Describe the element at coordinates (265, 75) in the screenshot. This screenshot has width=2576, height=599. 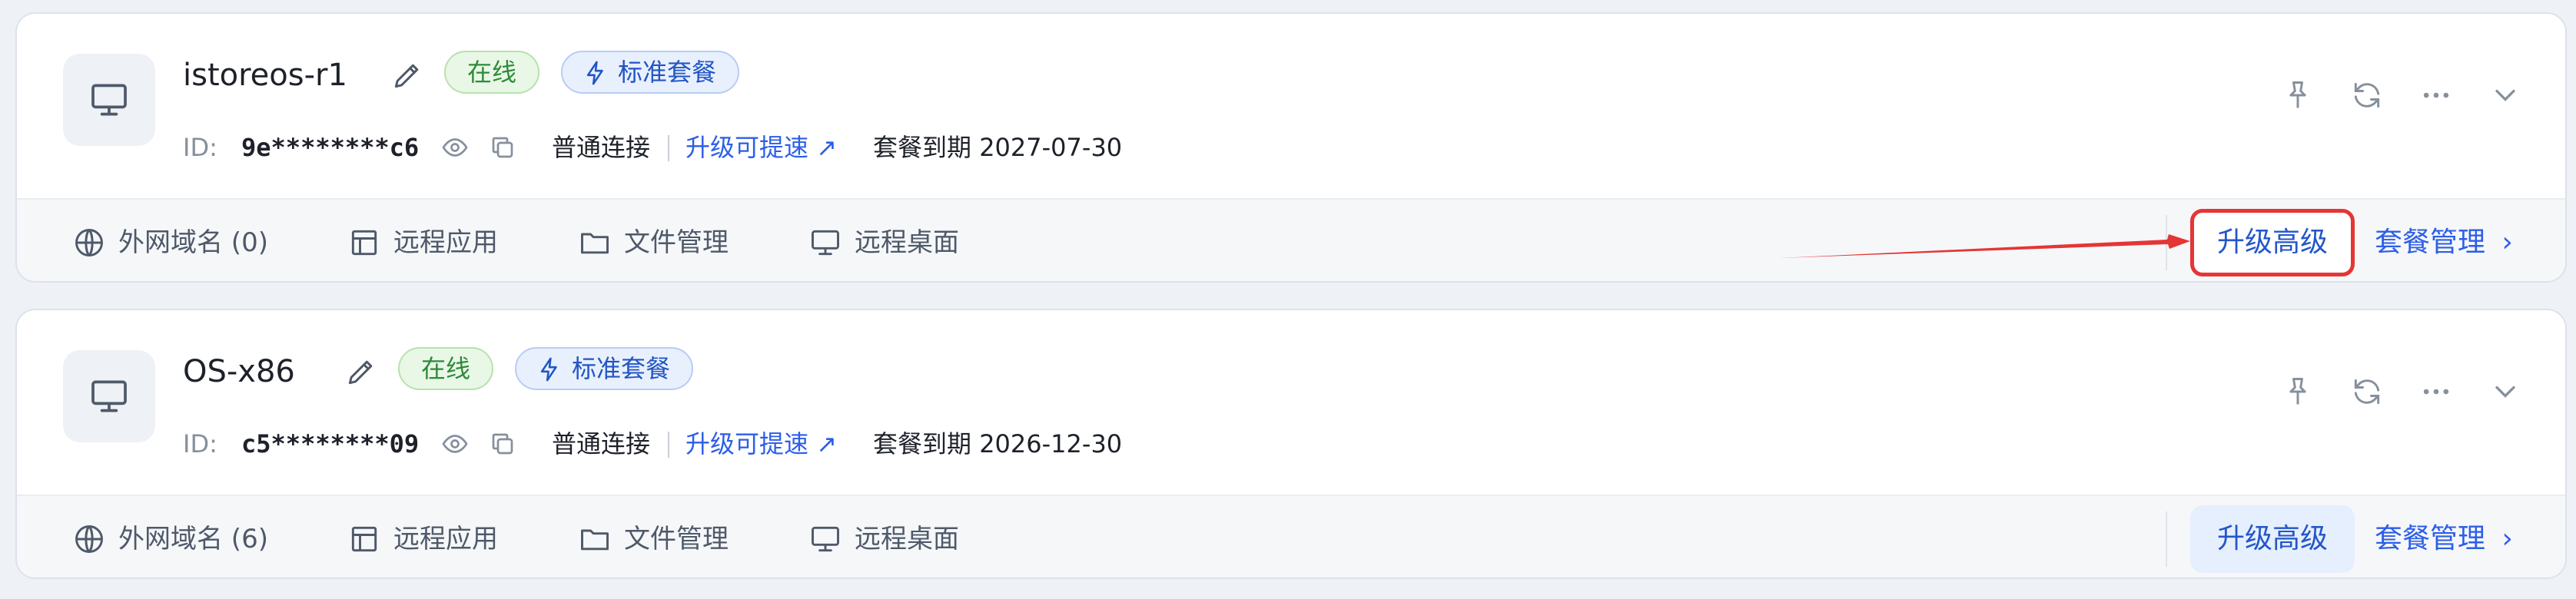
I see `device-name: istoreos-r1` at that location.